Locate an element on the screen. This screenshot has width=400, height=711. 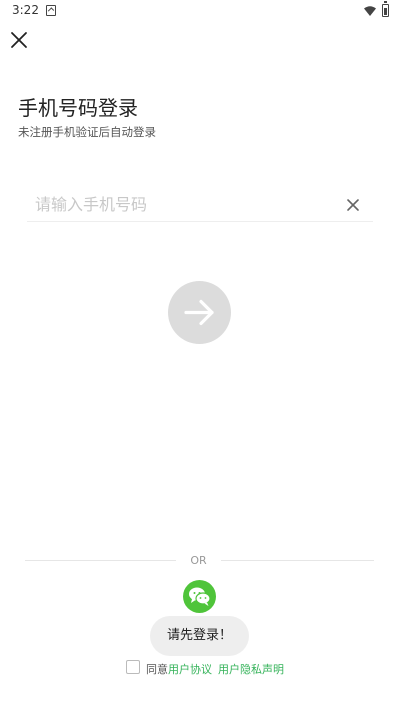
wechat-login-button is located at coordinates (199, 596).